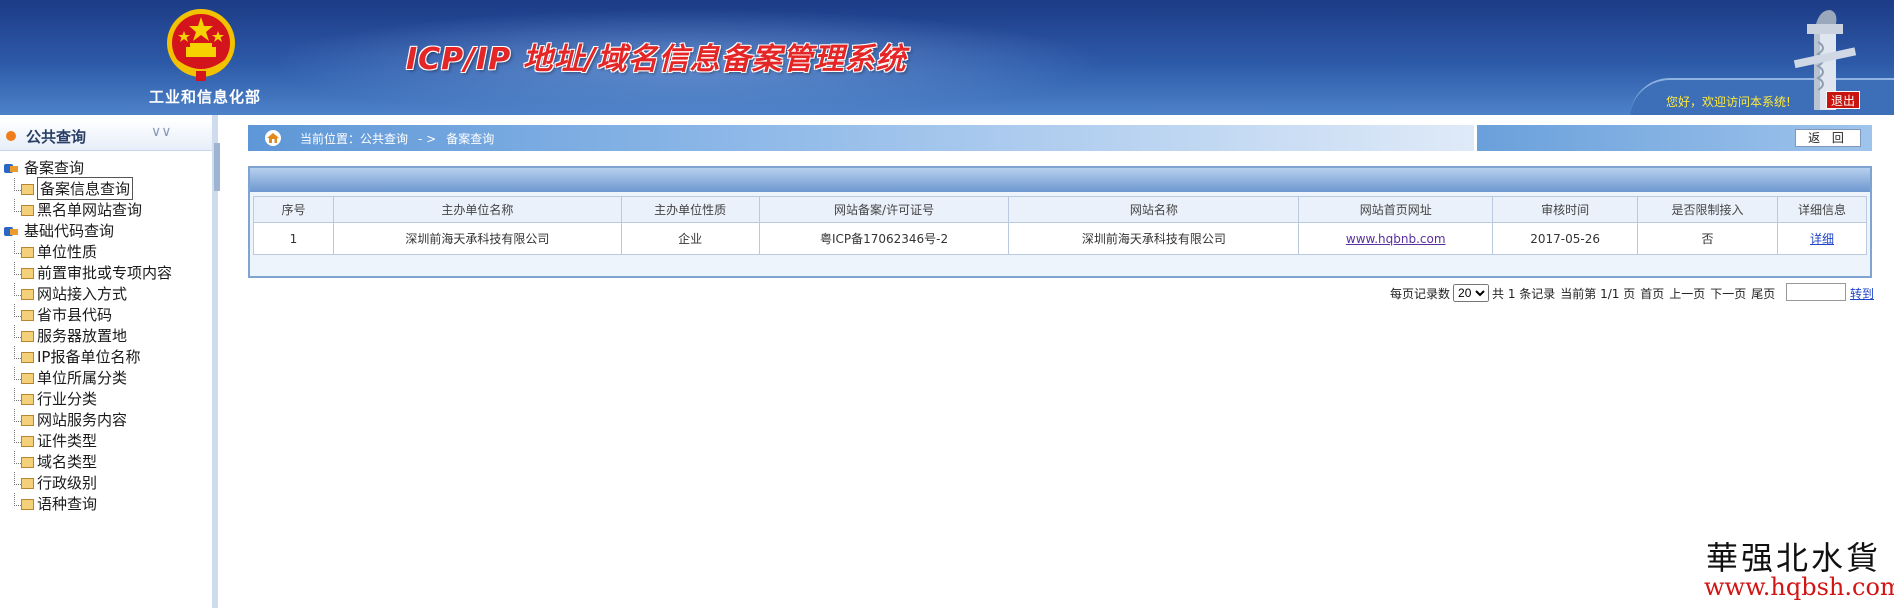 This screenshot has height=608, width=1894. I want to click on sidebar-title: 公共查询, so click(56, 137).